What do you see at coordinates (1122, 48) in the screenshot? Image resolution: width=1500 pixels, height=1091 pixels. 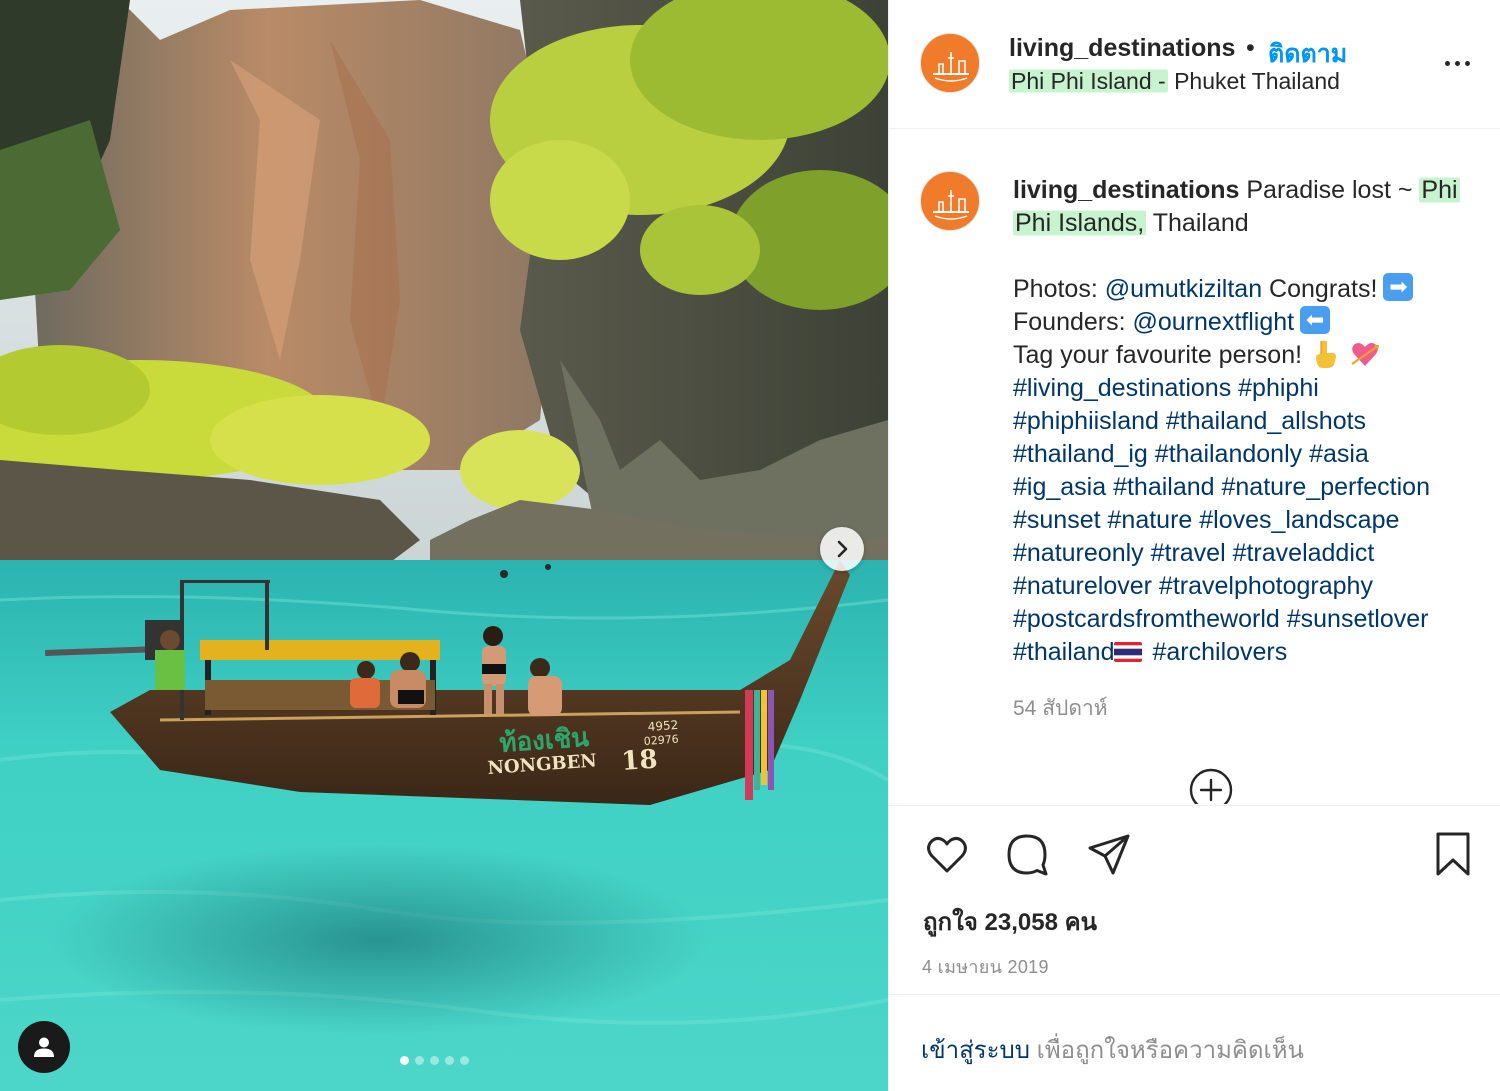 I see `header-username: living_destinations` at bounding box center [1122, 48].